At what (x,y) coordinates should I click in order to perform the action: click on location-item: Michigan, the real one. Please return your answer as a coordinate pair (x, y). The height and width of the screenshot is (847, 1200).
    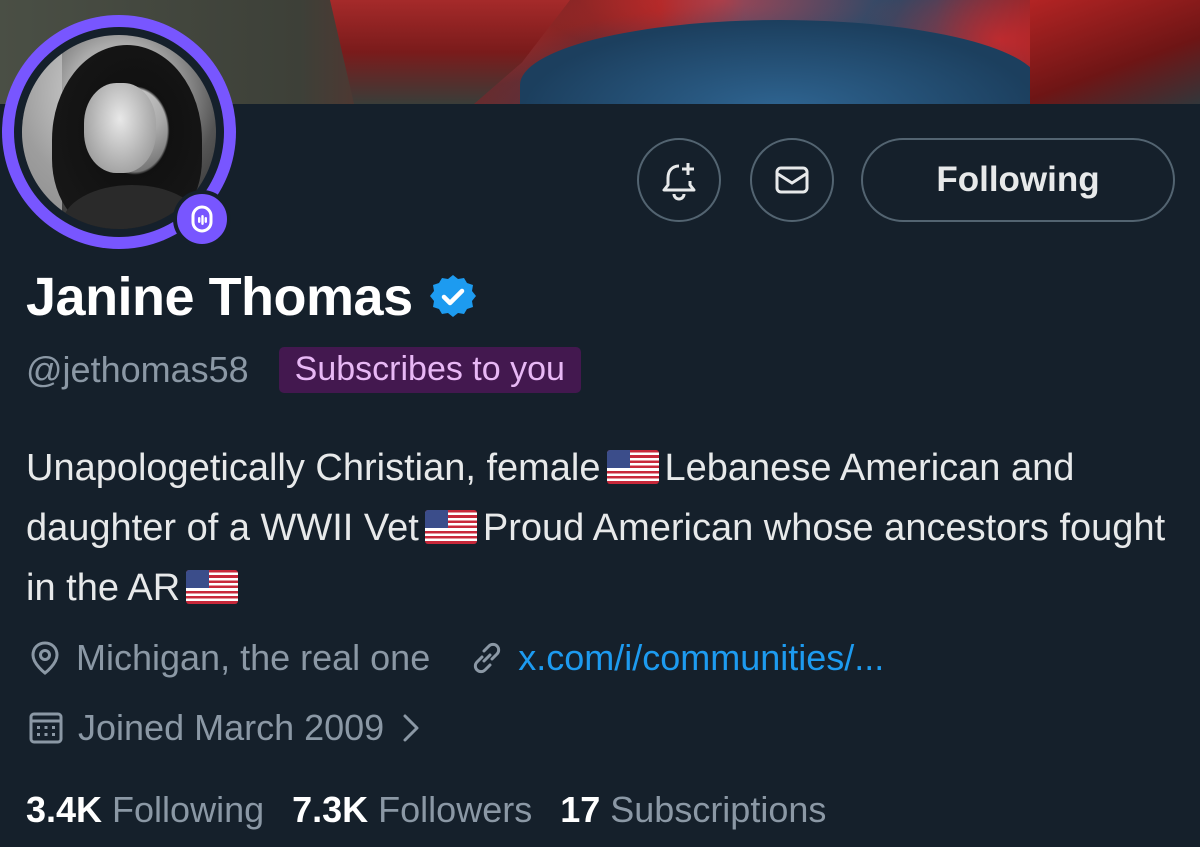
    Looking at the image, I should click on (228, 658).